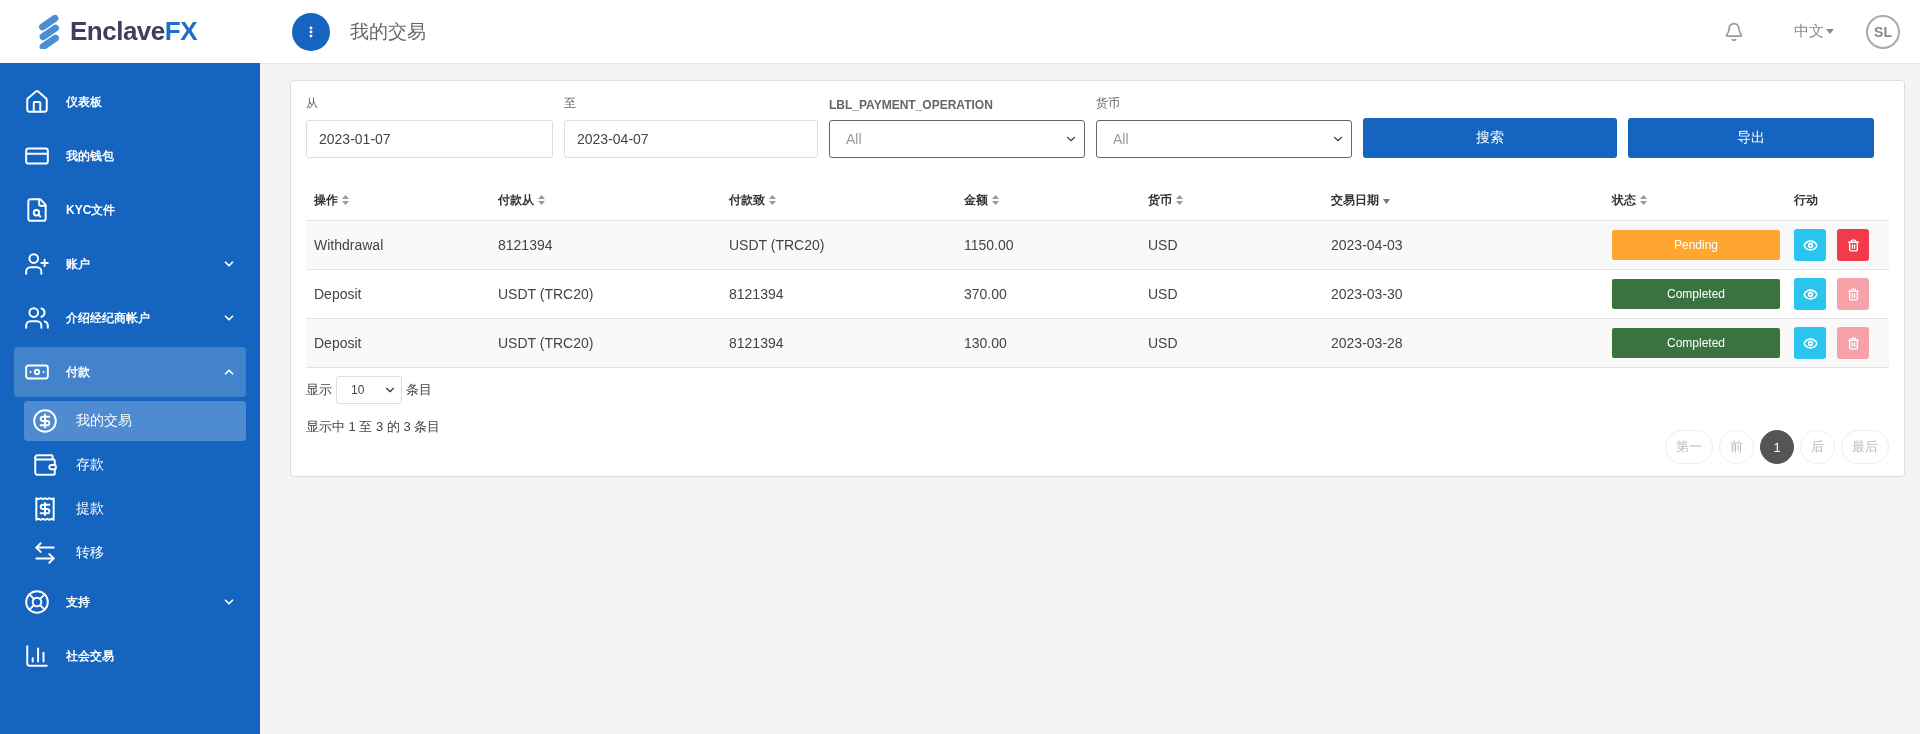  I want to click on users-icon, so click(37, 318).